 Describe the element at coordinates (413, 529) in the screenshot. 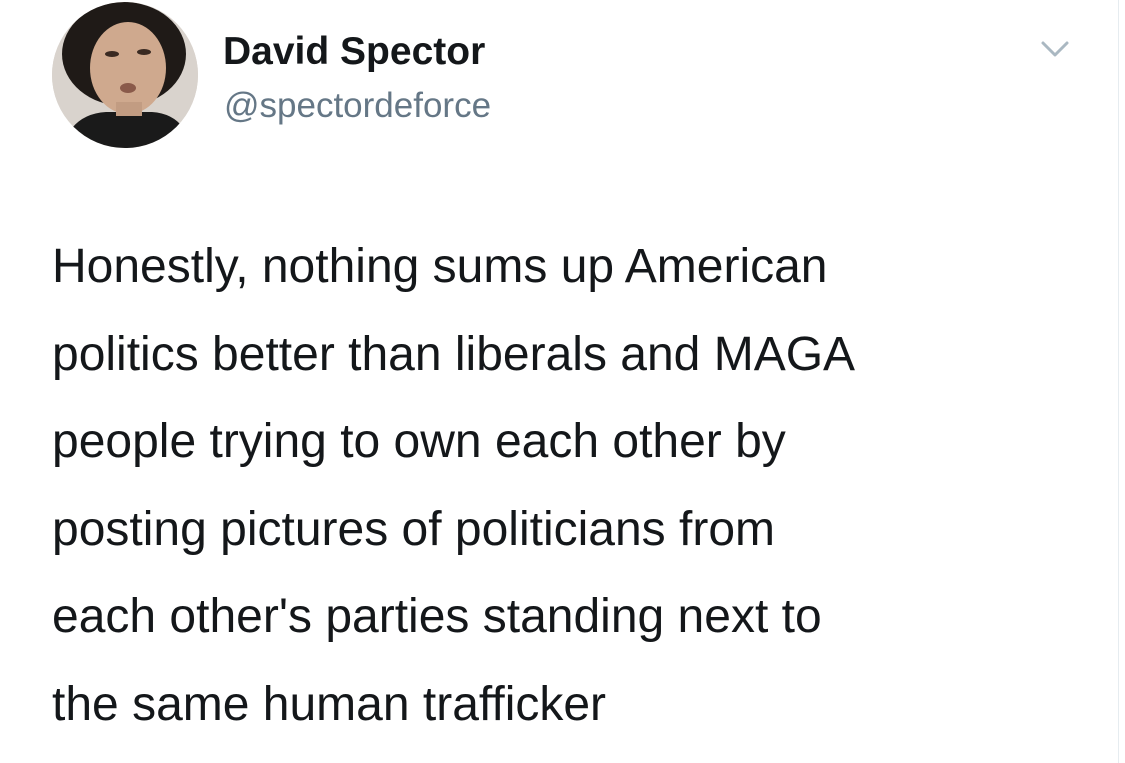

I see `tweet-text-line: posting pictures of politicians from` at that location.